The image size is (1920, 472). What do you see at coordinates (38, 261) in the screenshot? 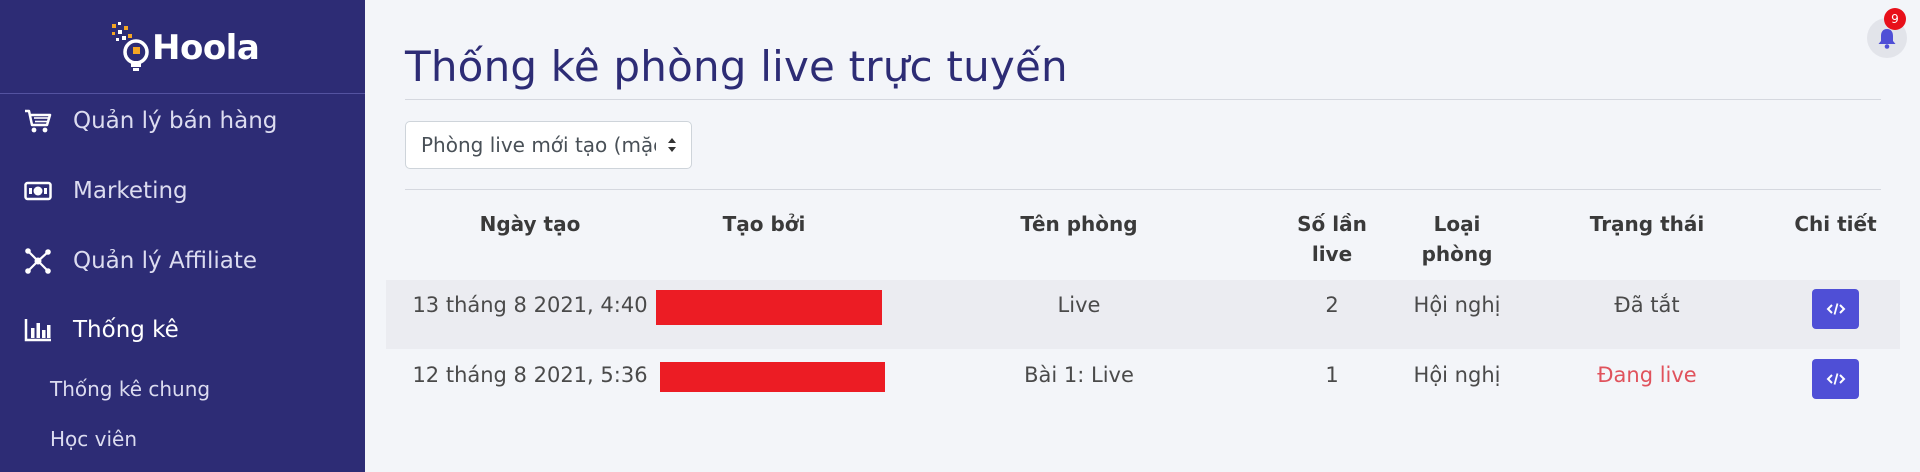
I see `network-icon` at bounding box center [38, 261].